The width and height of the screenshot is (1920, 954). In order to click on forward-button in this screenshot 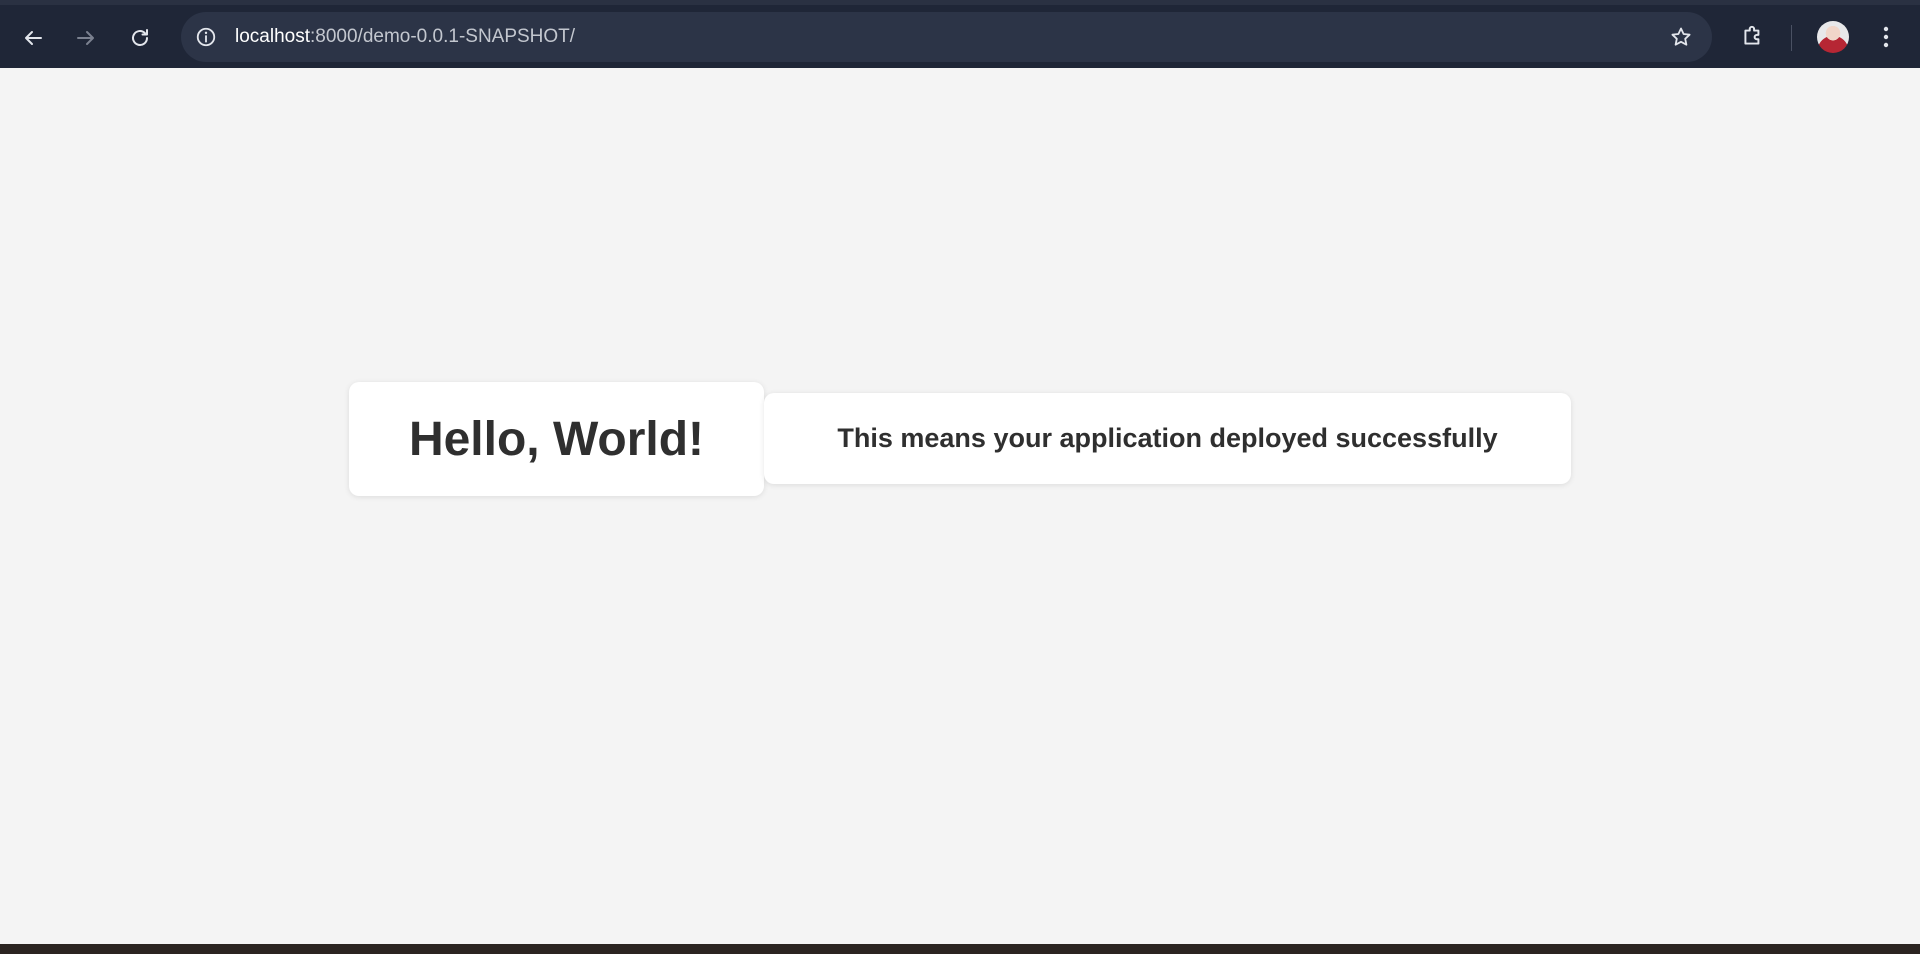, I will do `click(86, 38)`.